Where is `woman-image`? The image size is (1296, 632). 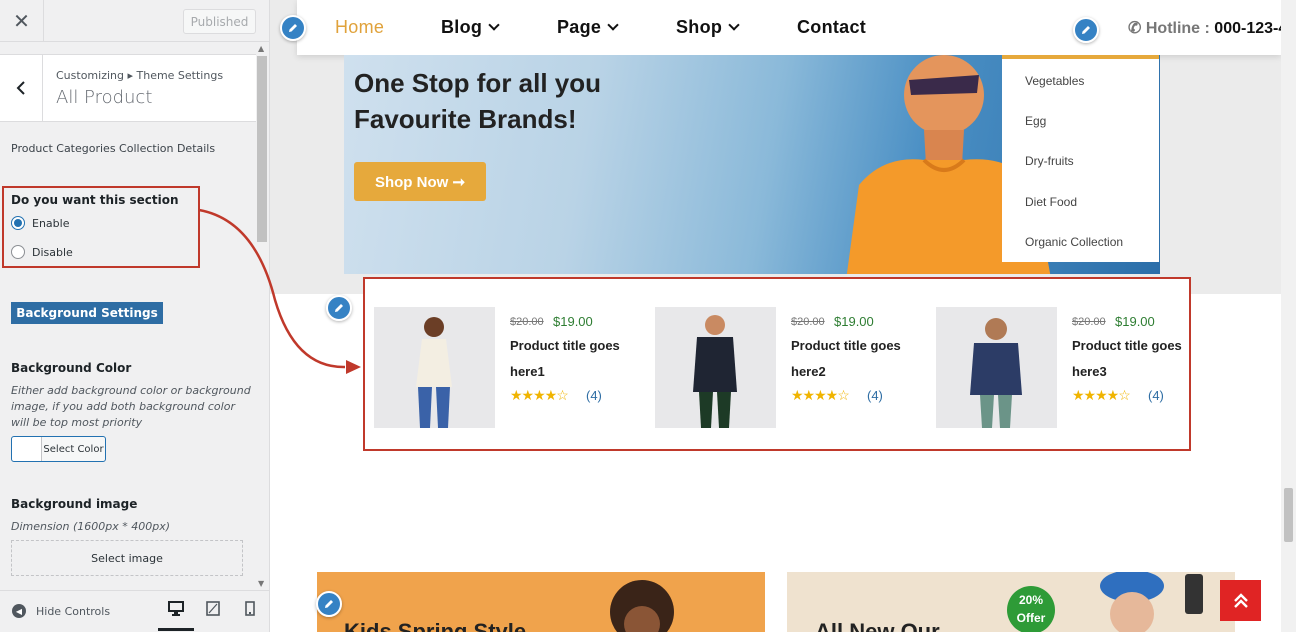
woman-image is located at coordinates (1151, 602).